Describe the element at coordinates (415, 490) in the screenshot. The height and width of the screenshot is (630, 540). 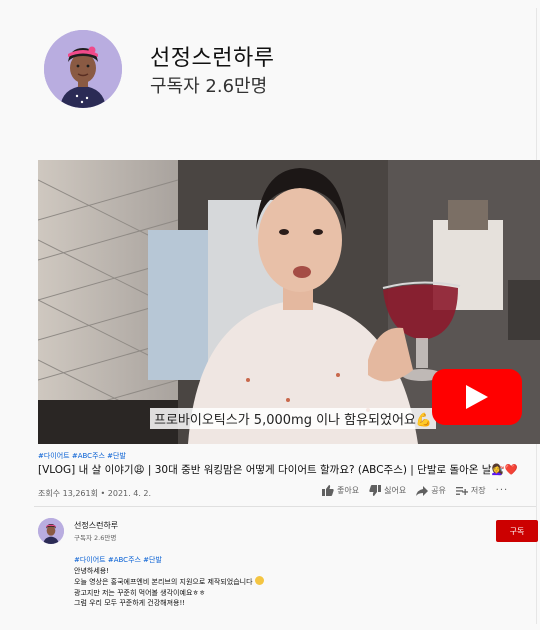
I see `video-action-bar: 좋아요 싫어요 공유 저장 ···` at that location.